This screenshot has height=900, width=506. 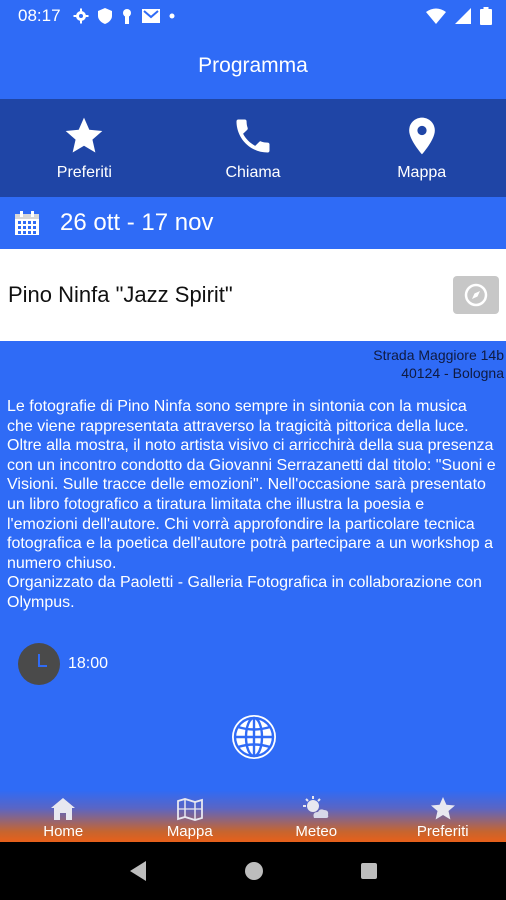 I want to click on bottom-nav: Home Mappa Meteo Preferiti, so click(x=253, y=816).